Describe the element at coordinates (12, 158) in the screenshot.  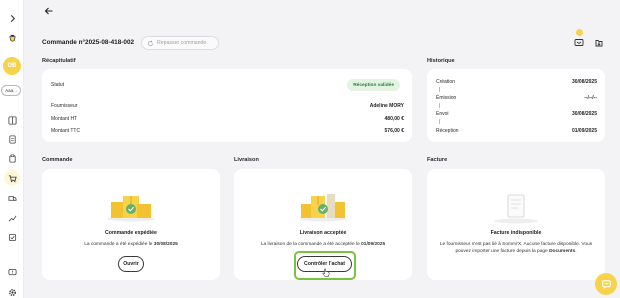
I see `clipboard-icon` at that location.